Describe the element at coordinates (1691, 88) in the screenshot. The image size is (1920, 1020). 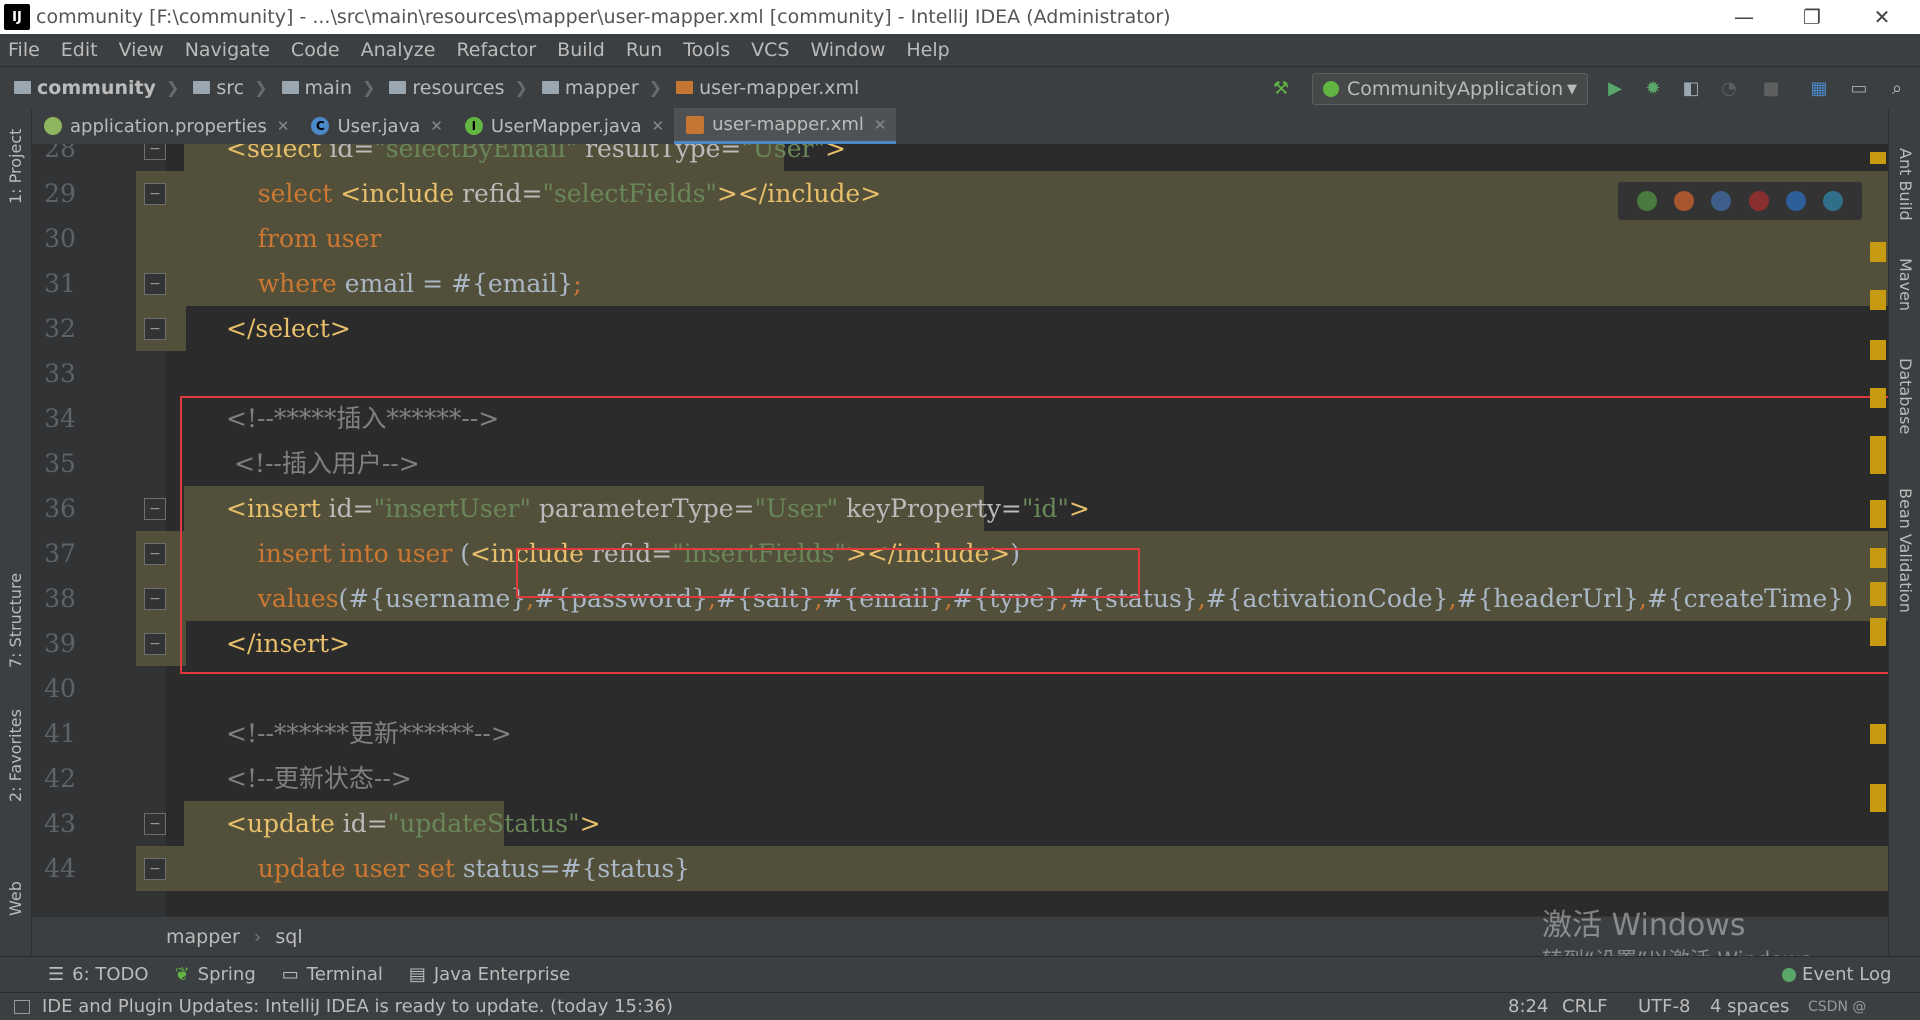
I see `coverage-icon: ◧` at that location.